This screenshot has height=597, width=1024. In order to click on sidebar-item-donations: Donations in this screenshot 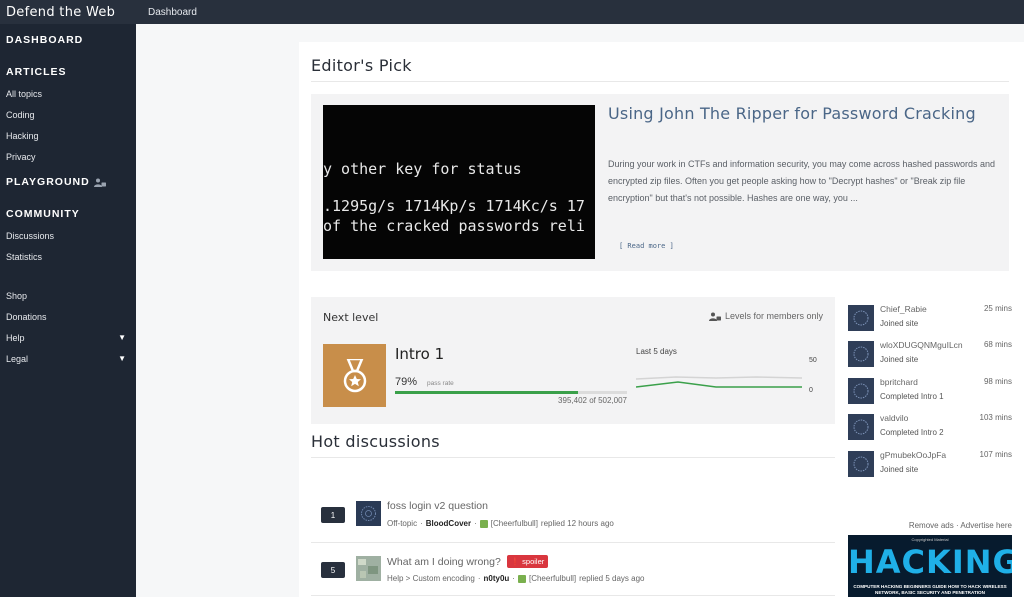, I will do `click(68, 316)`.